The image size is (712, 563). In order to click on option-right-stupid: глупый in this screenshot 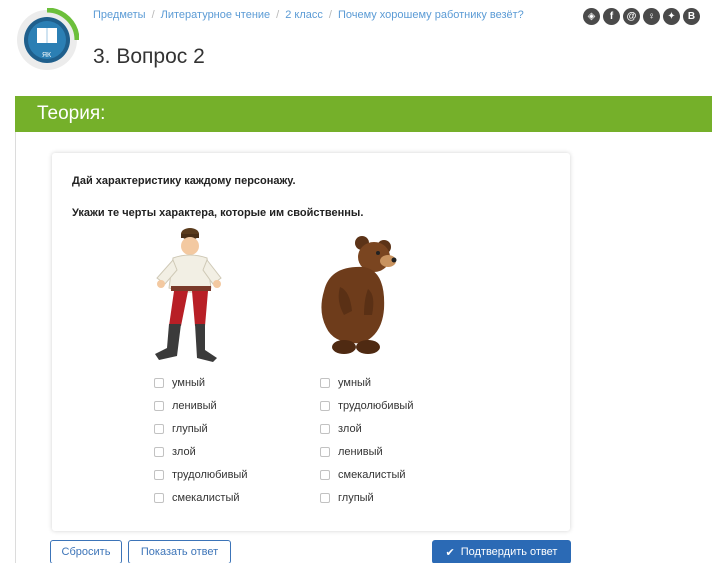, I will do `click(366, 497)`.